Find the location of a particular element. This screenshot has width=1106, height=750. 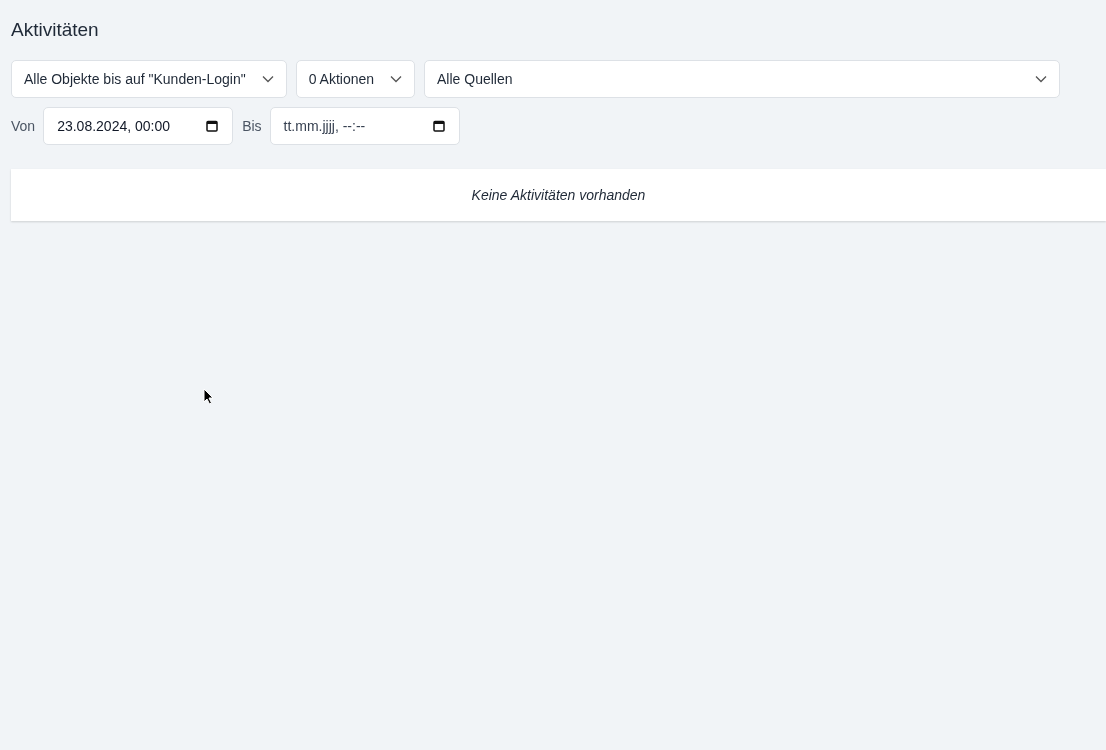

empty-message: Keine Aktivitäten vorhanden is located at coordinates (558, 195).